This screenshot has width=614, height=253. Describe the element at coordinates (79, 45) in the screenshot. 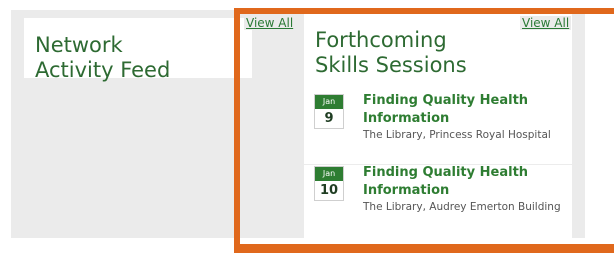

I see `network-activity-title-line1: Network` at that location.